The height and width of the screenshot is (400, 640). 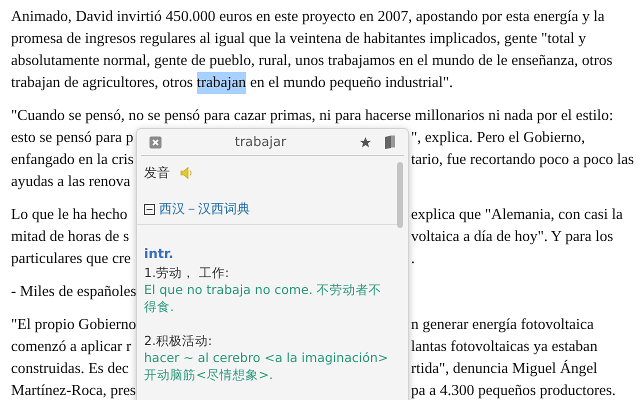 What do you see at coordinates (73, 390) in the screenshot?
I see `article-text-fragment: Martínez-Roca, pres` at bounding box center [73, 390].